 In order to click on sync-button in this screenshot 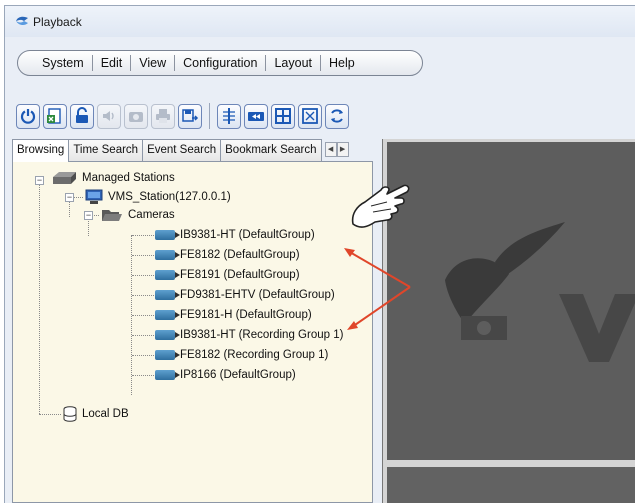, I will do `click(229, 116)`.